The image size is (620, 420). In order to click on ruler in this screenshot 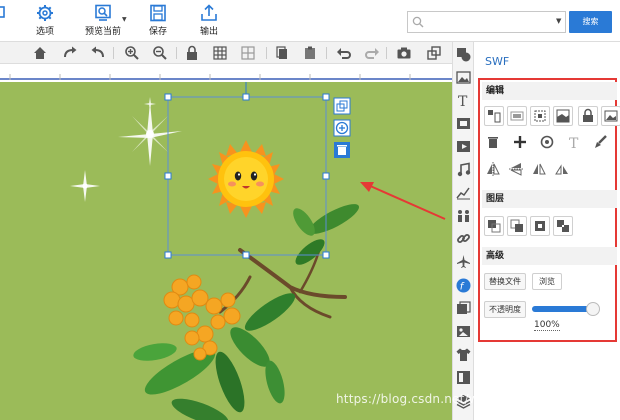, I will do `click(226, 72)`.